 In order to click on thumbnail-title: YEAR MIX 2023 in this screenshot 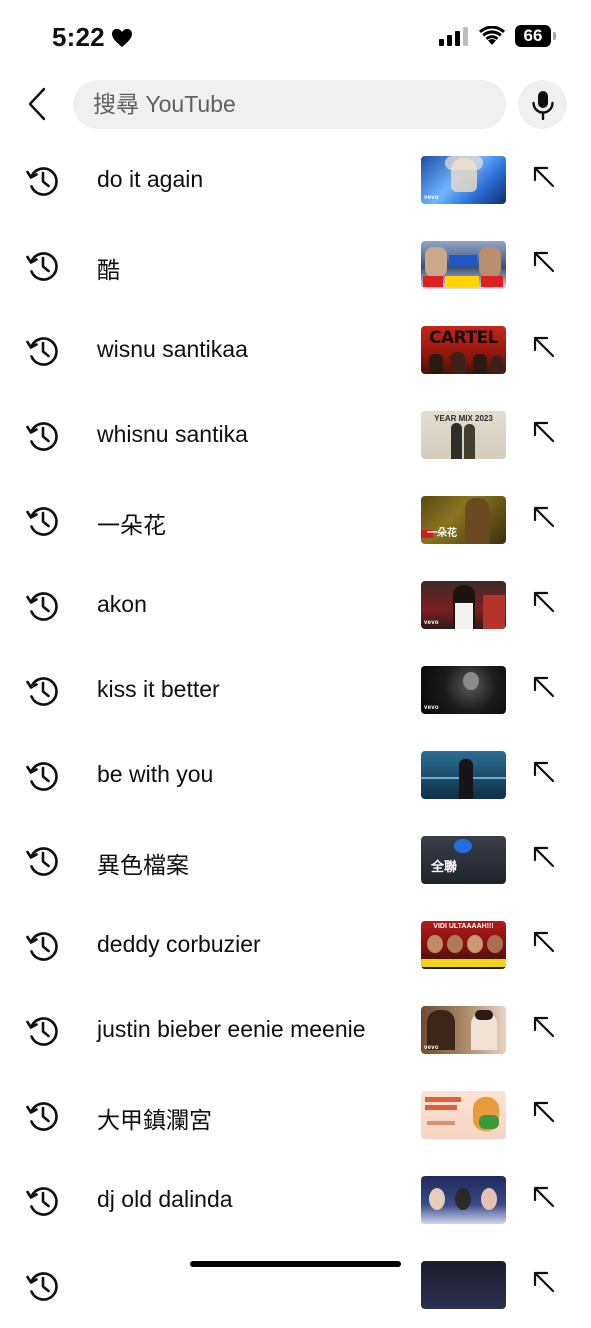, I will do `click(463, 418)`.